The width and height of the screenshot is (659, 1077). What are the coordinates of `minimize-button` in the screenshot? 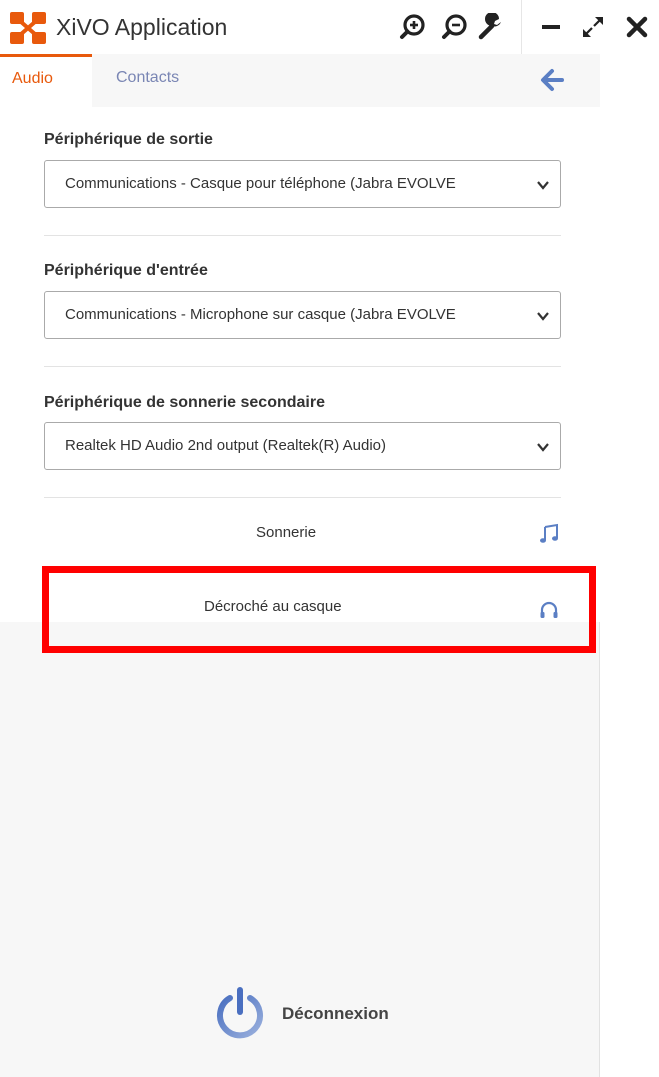 It's located at (551, 27).